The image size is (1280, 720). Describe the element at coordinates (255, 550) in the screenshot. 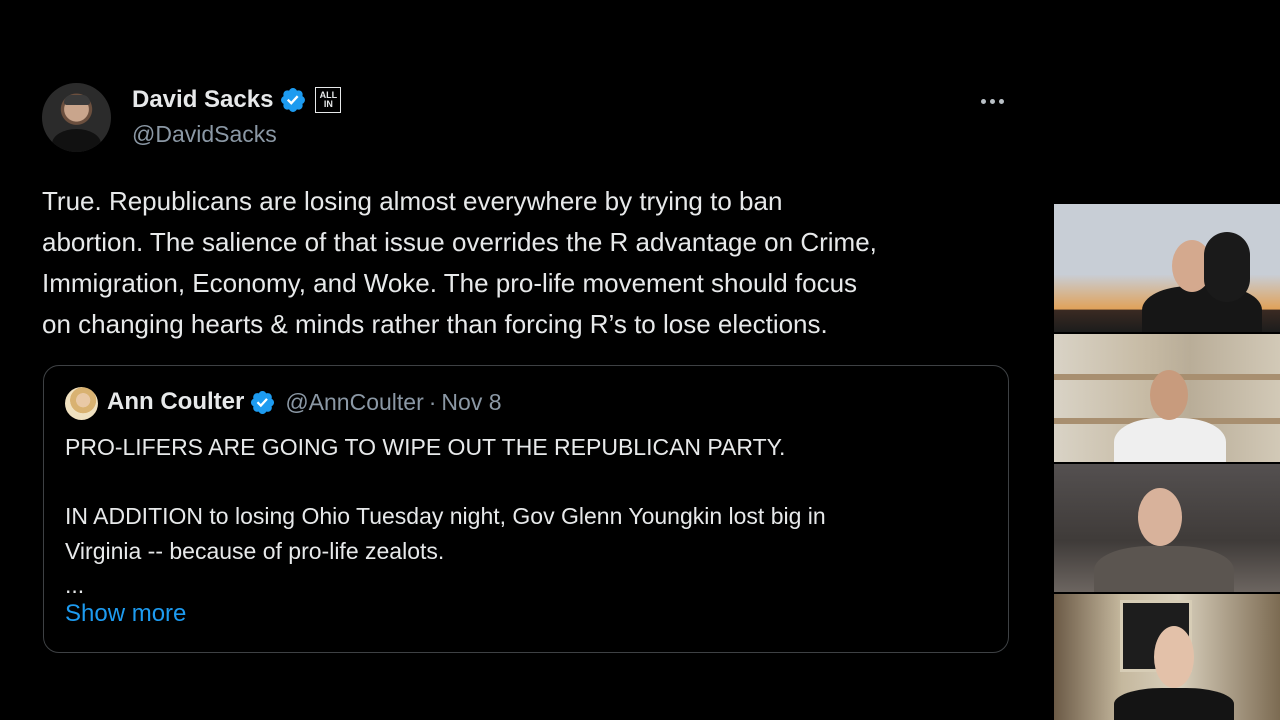

I see `quoted-text-line: Virginia -- because of pro-life zealots.` at that location.